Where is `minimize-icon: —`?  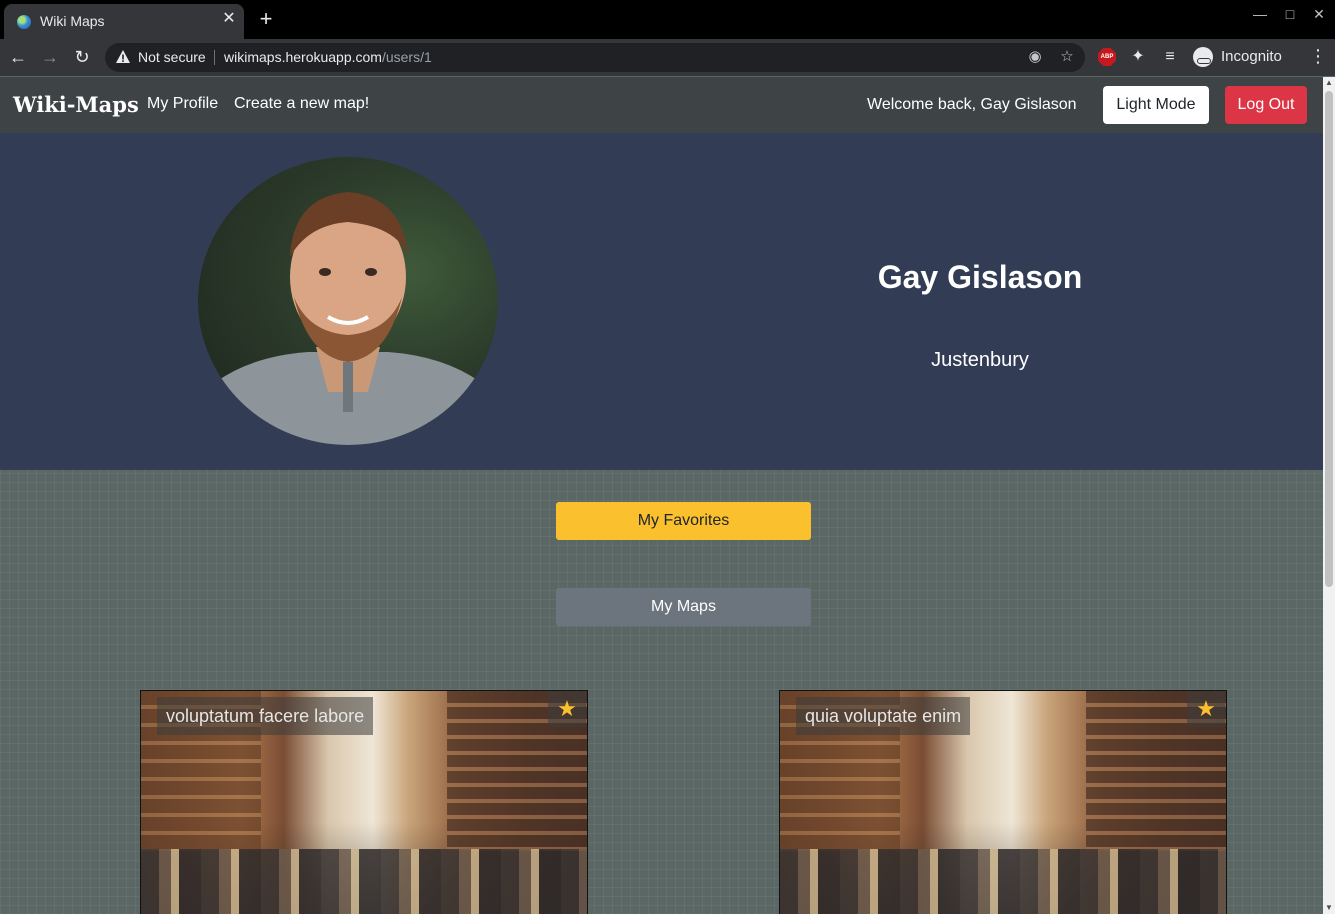
minimize-icon: — is located at coordinates (1260, 14).